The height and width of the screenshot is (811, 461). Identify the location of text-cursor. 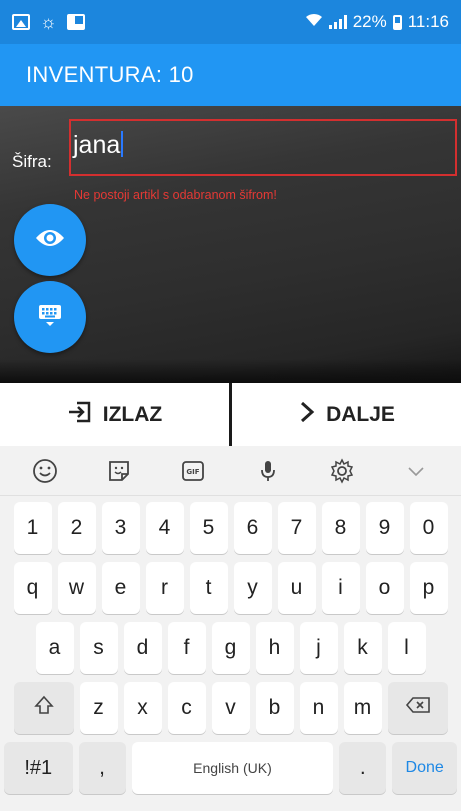
(122, 144).